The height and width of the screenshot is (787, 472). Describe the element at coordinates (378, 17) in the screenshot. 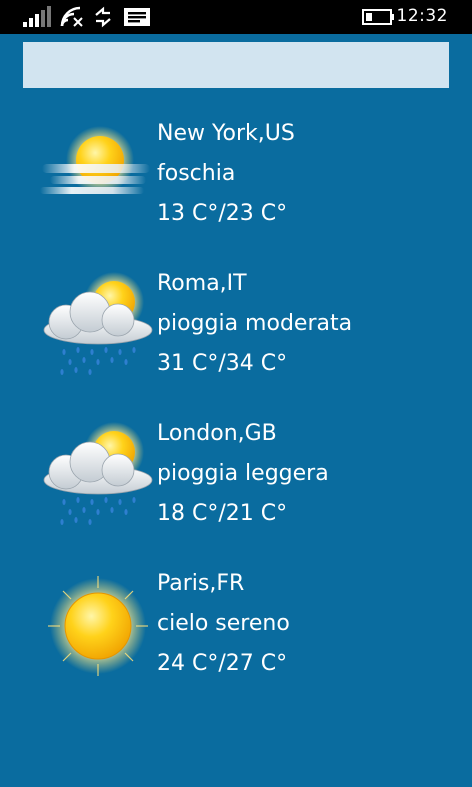

I see `battery-icon` at that location.